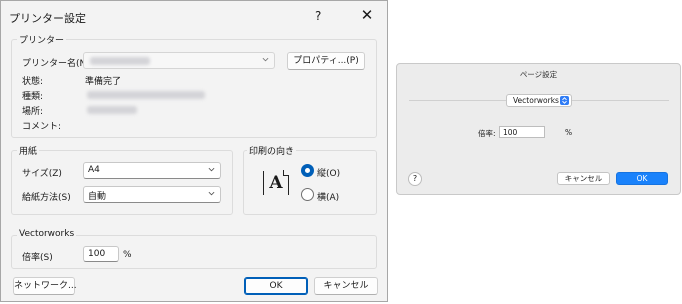 This screenshot has height=304, width=682. Describe the element at coordinates (37, 258) in the screenshot. I see `scale-label: 倍率(S)` at that location.